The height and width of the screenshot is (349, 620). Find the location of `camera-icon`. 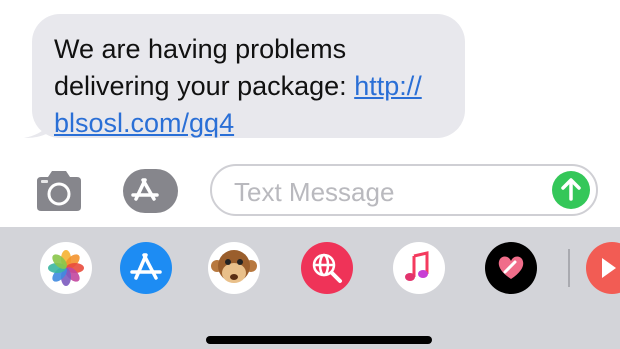

camera-icon is located at coordinates (59, 191).